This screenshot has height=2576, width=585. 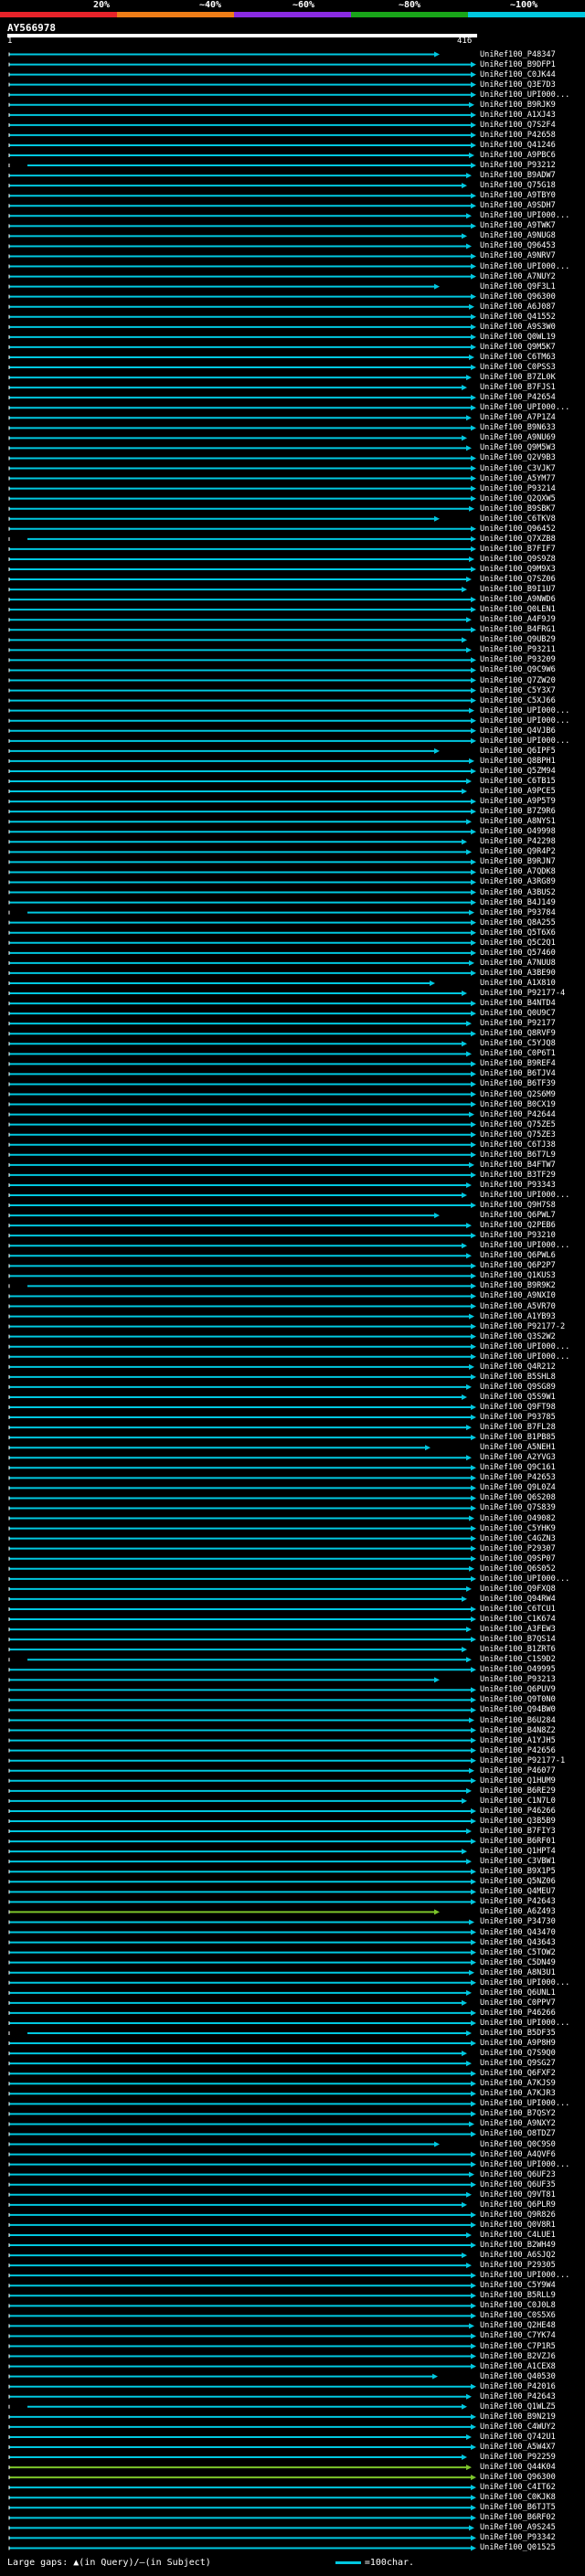 What do you see at coordinates (531, 1609) in the screenshot?
I see `hit-label: UniRef100_C6TCU1` at bounding box center [531, 1609].